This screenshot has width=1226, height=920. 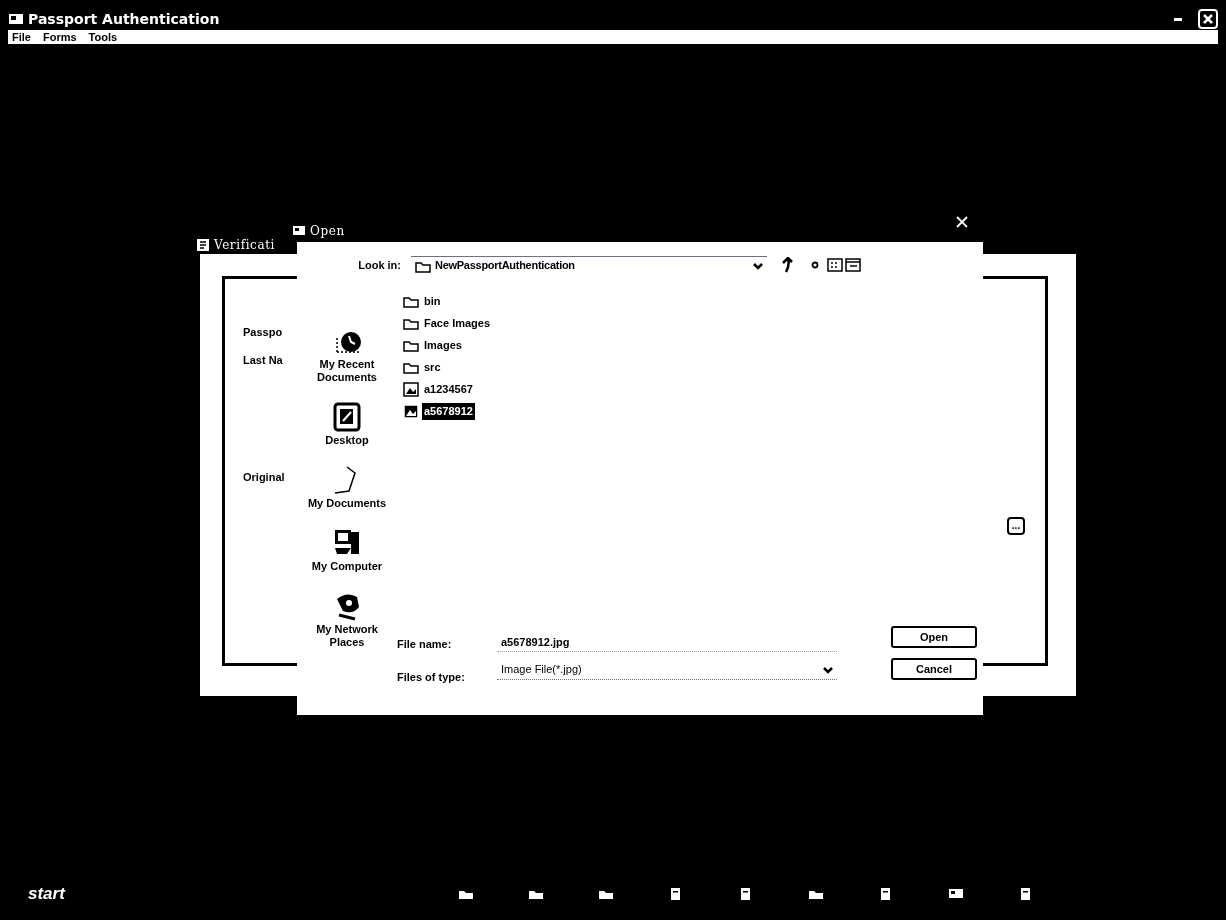 I want to click on start-button: start, so click(x=42, y=894).